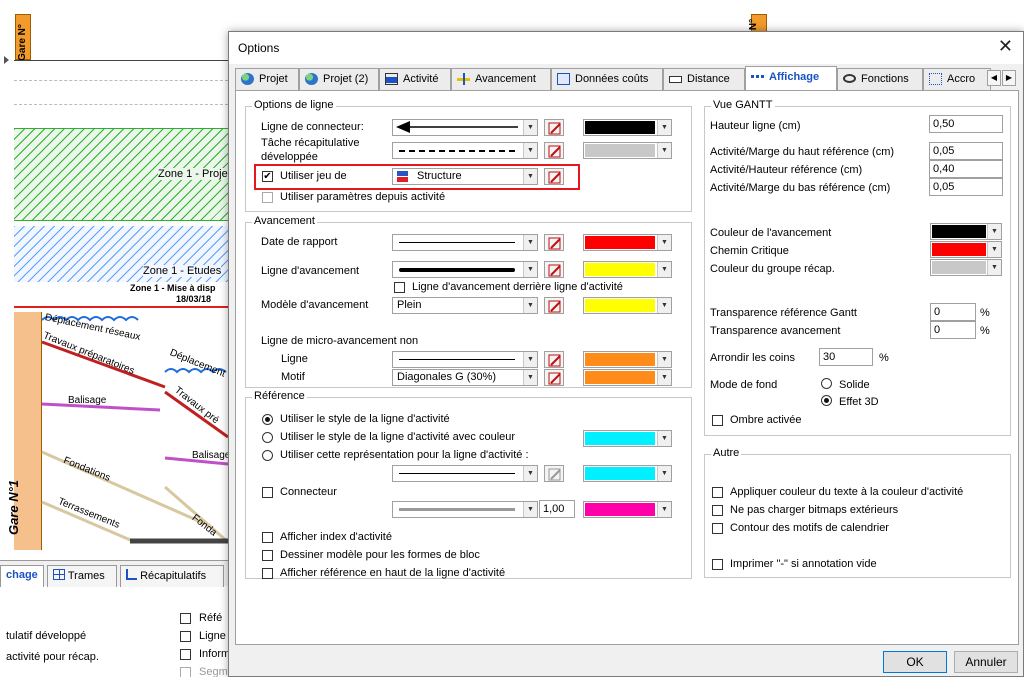 This screenshot has height=677, width=1024. Describe the element at coordinates (267, 537) in the screenshot. I see `index-activite-checkbox` at that location.